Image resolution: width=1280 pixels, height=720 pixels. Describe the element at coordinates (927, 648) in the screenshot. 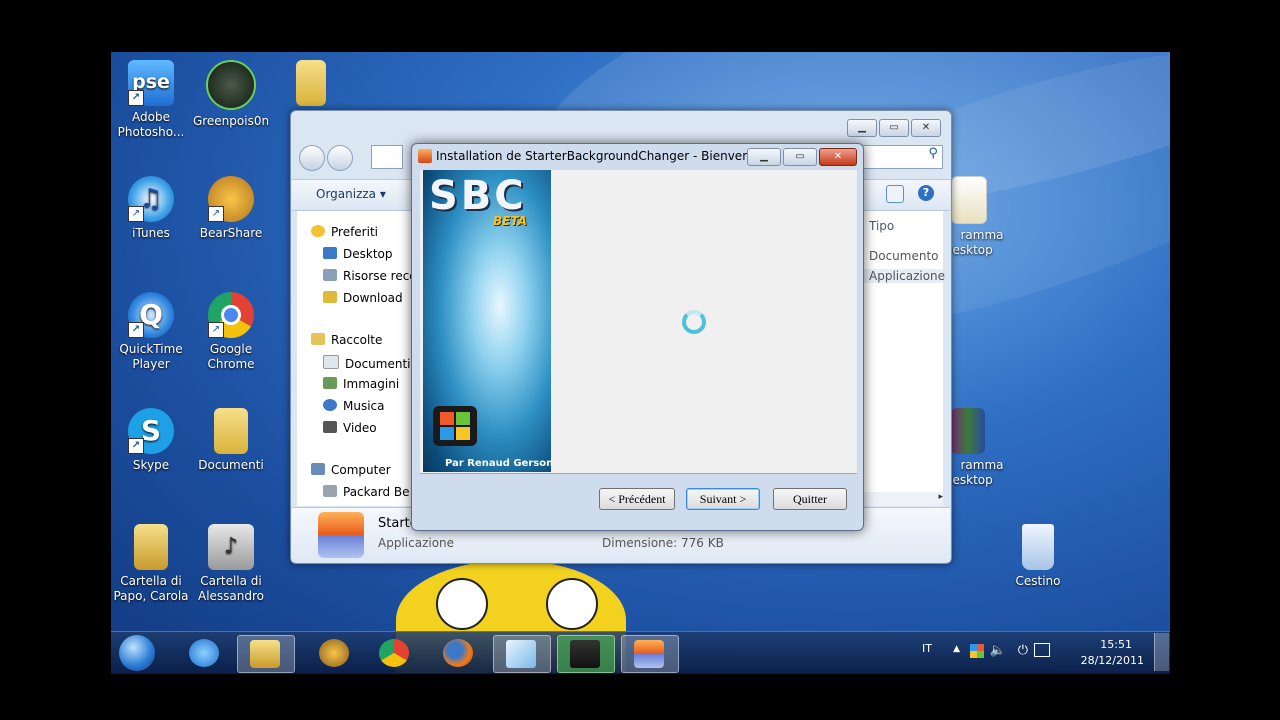

I see `language-indicator: IT` at that location.